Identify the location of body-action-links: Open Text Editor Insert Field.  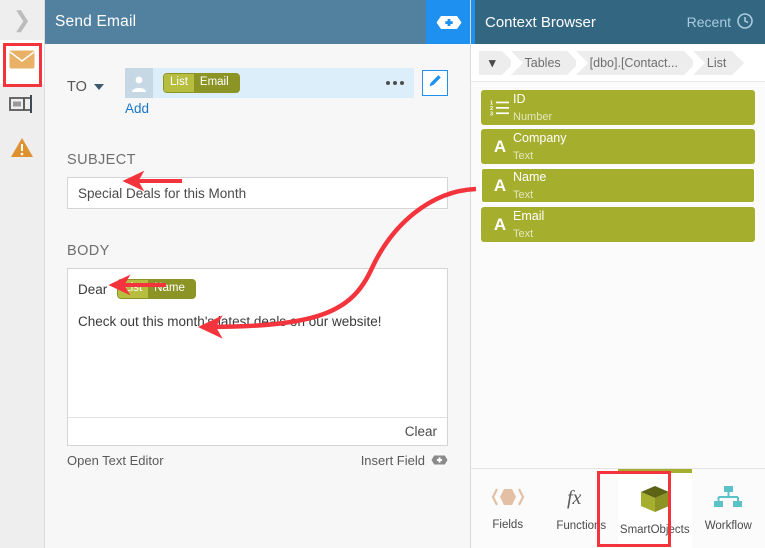
(257, 460).